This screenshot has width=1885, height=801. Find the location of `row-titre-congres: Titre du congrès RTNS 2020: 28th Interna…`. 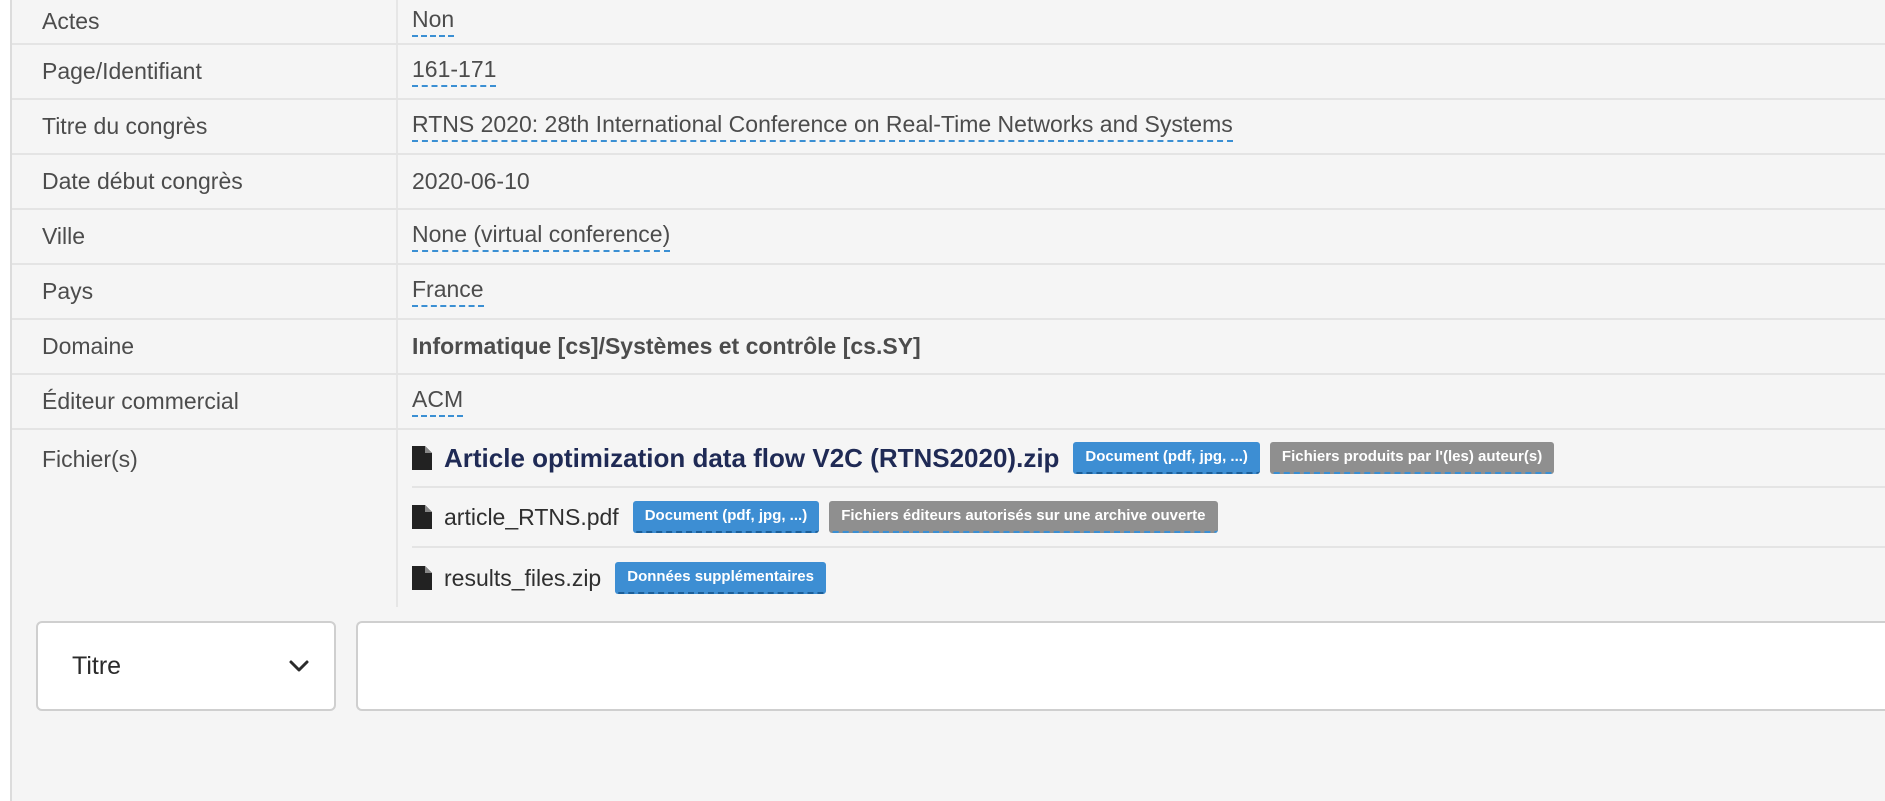

row-titre-congres: Titre du congrès RTNS 2020: 28th Interna… is located at coordinates (948, 127).